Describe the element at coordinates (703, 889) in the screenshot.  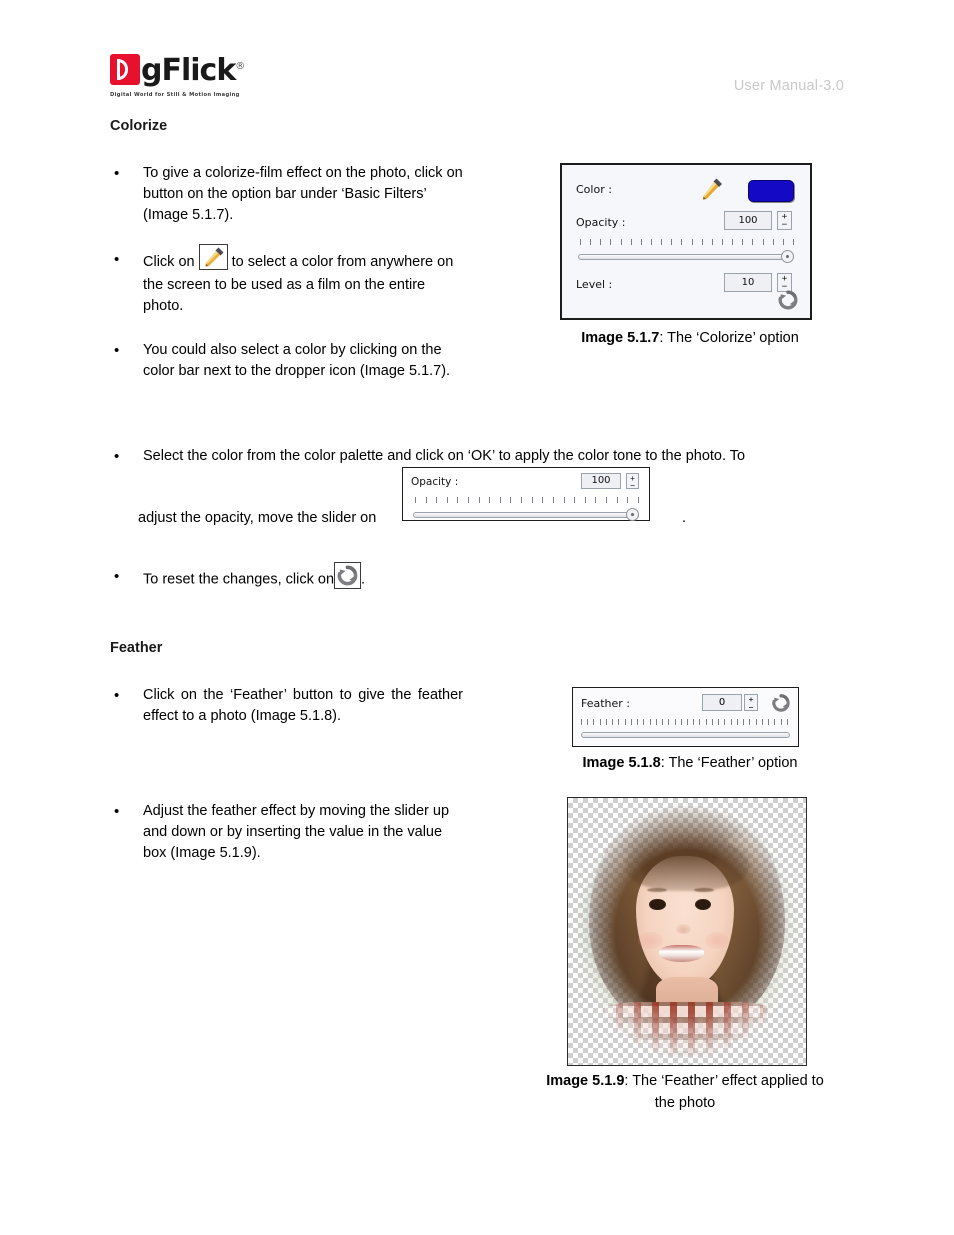
I see `photo-eyebrow-right` at that location.